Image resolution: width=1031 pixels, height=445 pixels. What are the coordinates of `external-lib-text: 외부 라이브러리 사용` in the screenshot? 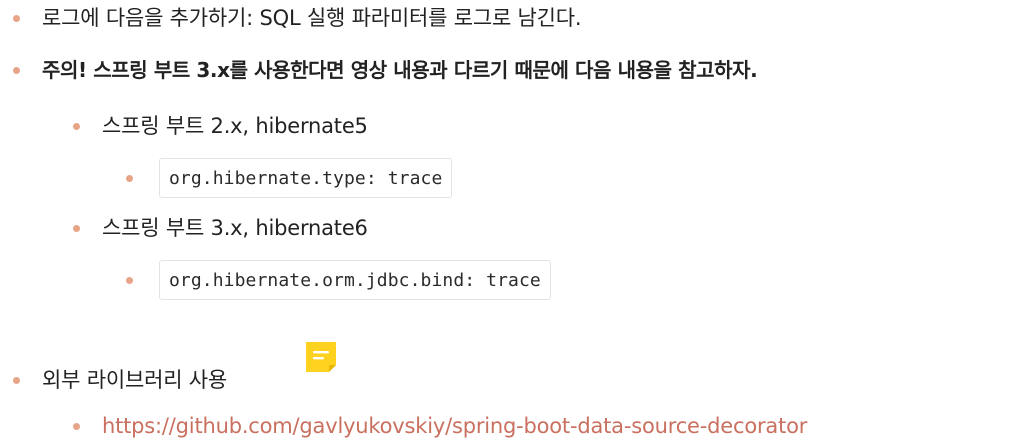 It's located at (135, 380).